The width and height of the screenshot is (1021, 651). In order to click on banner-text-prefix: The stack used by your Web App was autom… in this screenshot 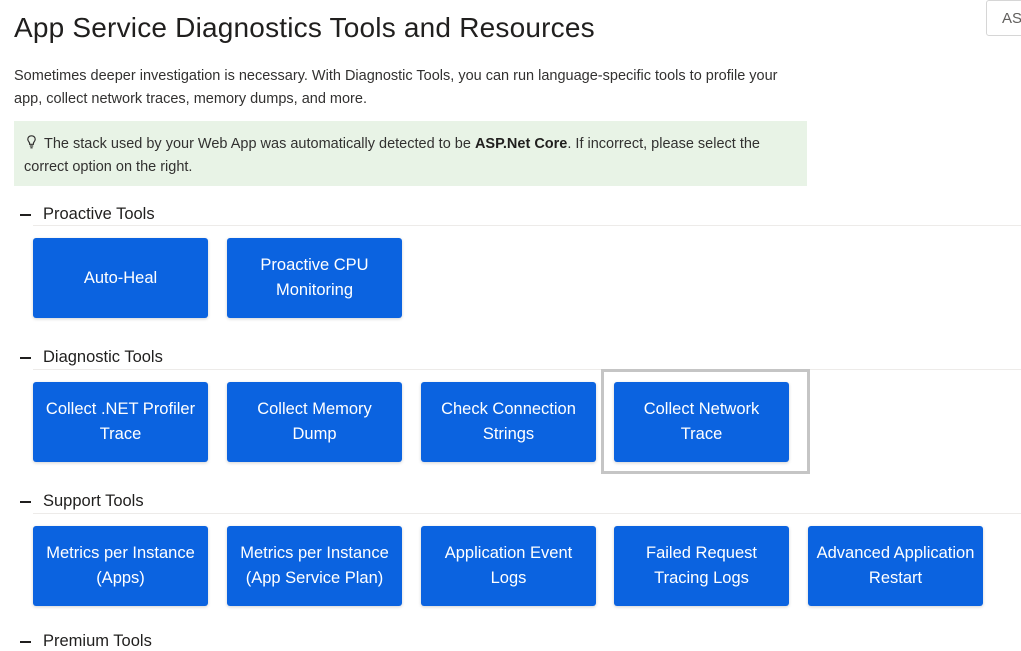, I will do `click(259, 144)`.